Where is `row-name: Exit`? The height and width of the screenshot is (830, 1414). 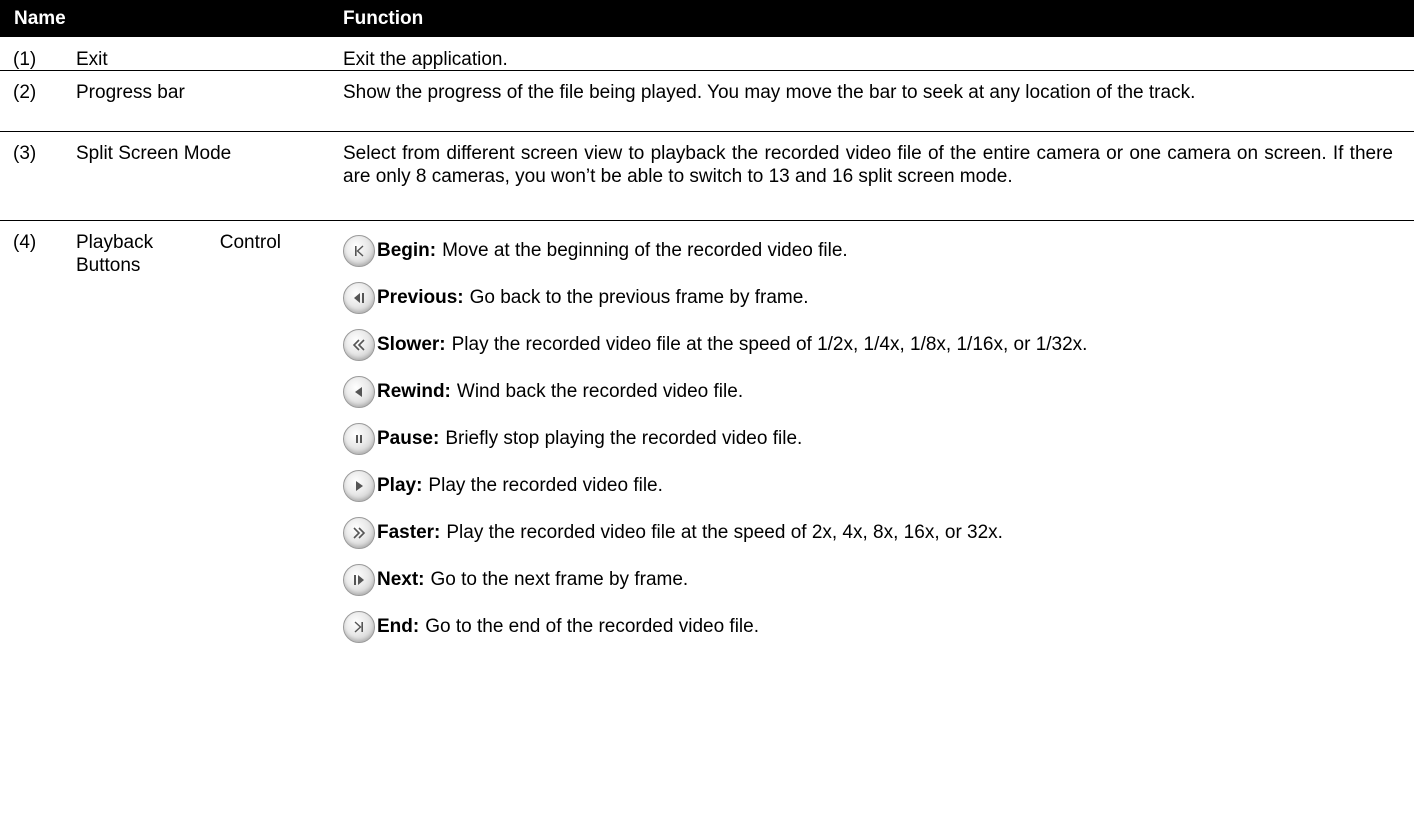
row-name: Exit is located at coordinates (92, 59).